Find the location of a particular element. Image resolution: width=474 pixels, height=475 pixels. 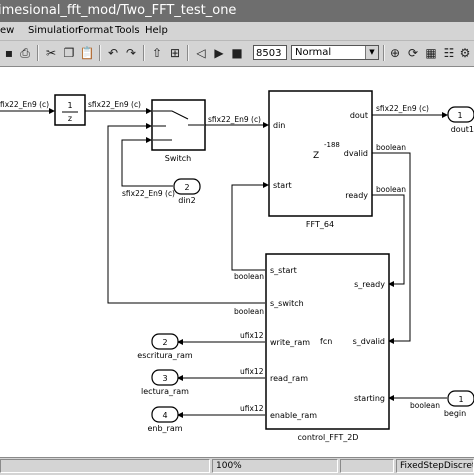

build-icon: ⊕ is located at coordinates (395, 53).